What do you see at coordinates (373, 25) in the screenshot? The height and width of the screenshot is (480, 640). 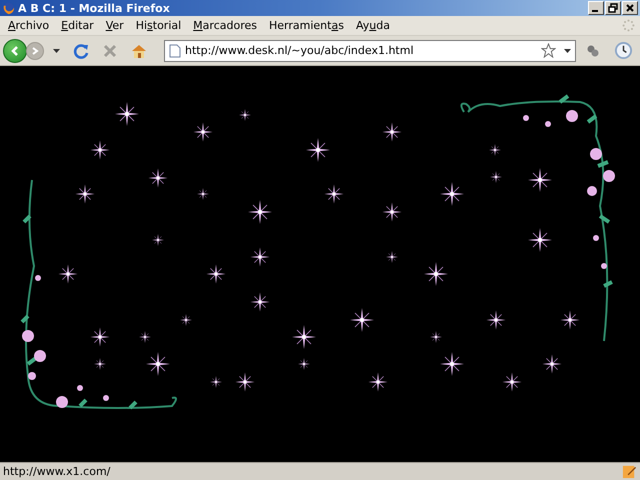 I see `menu-item: Ayuda` at bounding box center [373, 25].